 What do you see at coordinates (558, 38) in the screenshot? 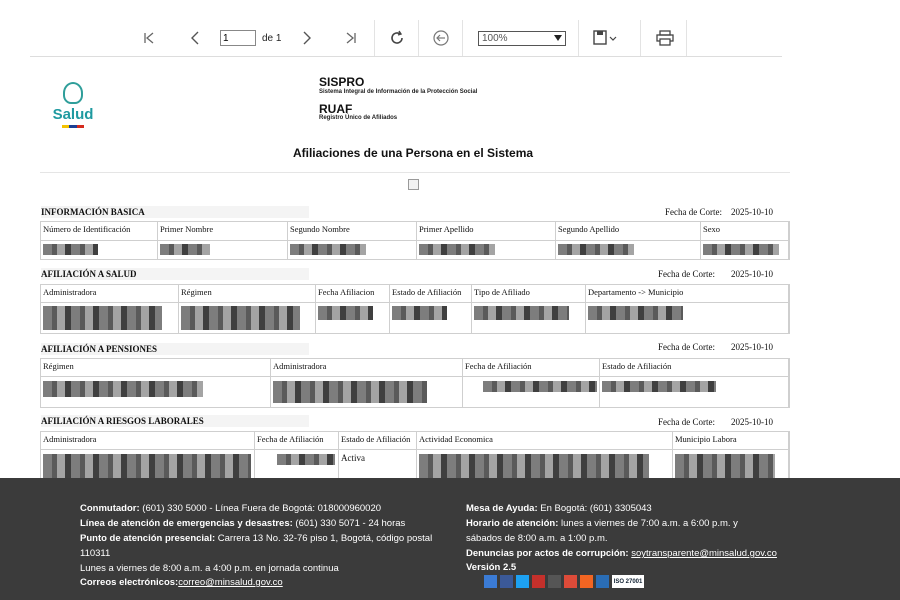
I see `chevron-down-icon` at bounding box center [558, 38].